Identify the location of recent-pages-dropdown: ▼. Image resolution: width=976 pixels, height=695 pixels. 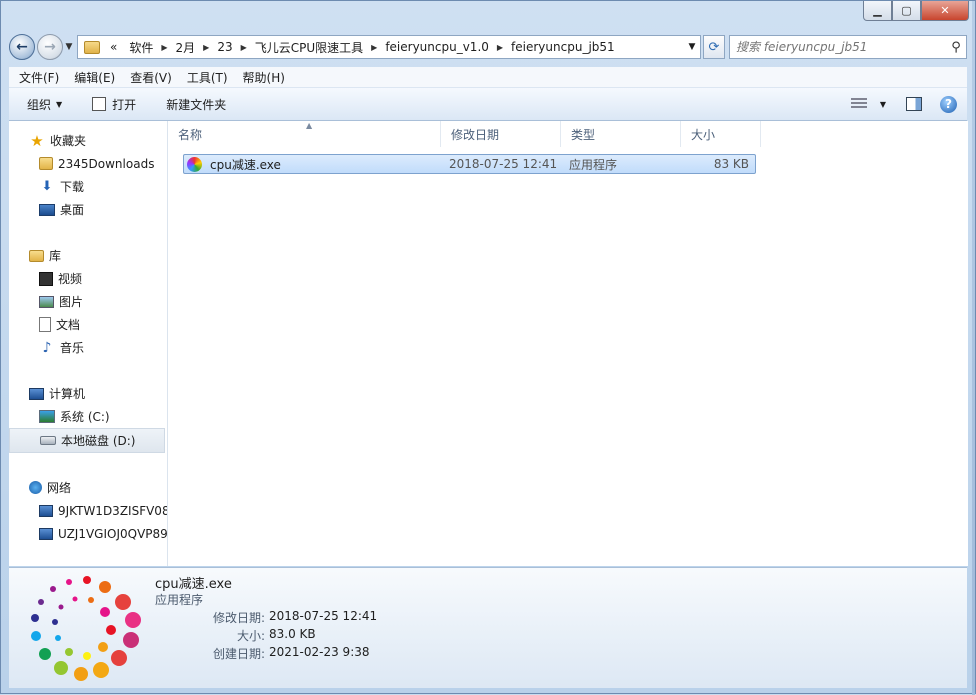
(69, 47).